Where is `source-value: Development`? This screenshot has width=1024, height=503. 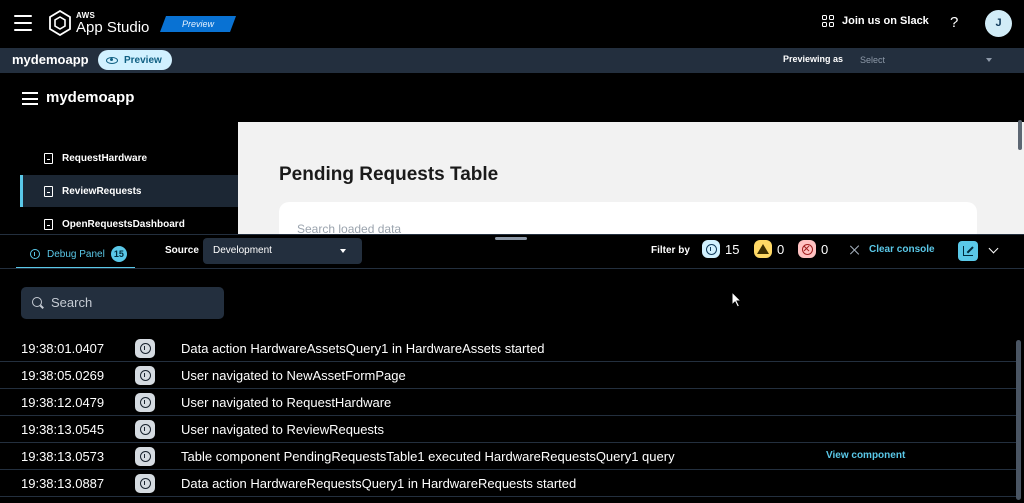
source-value: Development is located at coordinates (242, 250).